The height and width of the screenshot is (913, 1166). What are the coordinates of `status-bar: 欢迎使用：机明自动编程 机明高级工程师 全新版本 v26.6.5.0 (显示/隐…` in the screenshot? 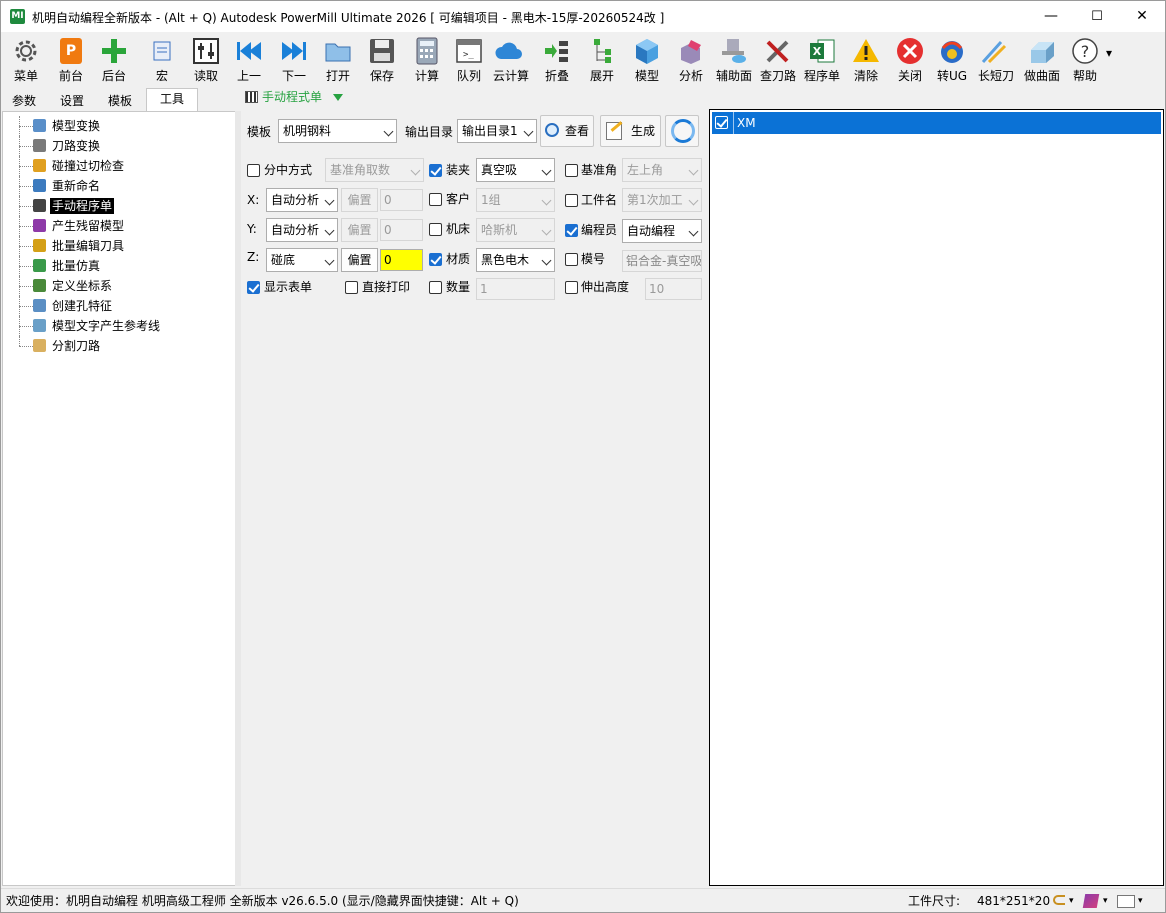 It's located at (583, 900).